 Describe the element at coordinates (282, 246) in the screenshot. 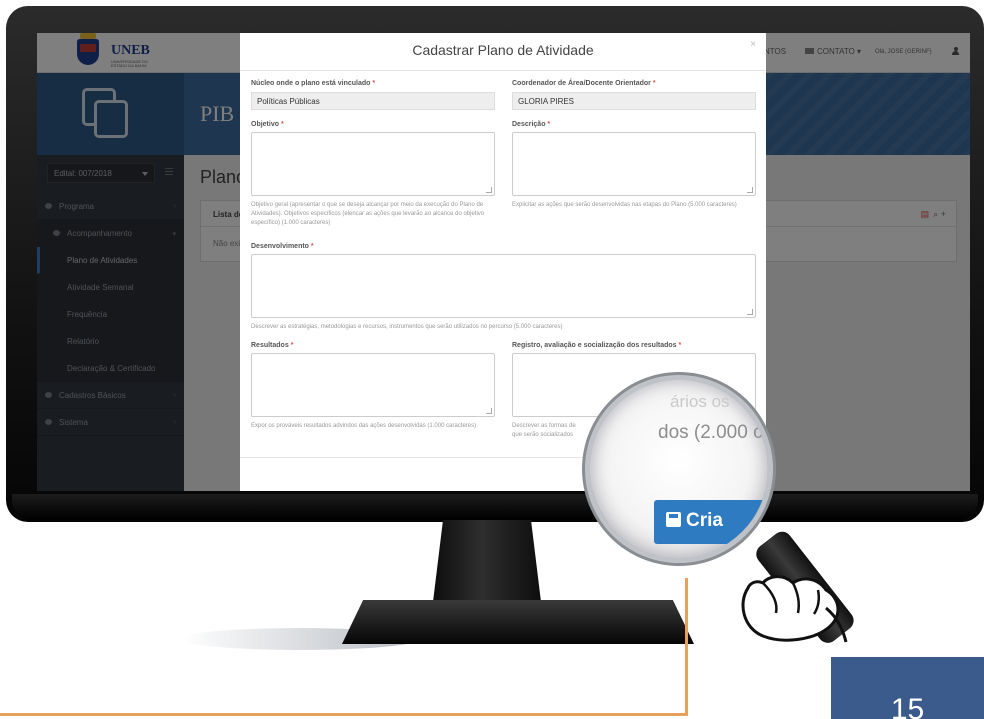

I see `desenvolvimento-label: Desenvolvimento *` at that location.